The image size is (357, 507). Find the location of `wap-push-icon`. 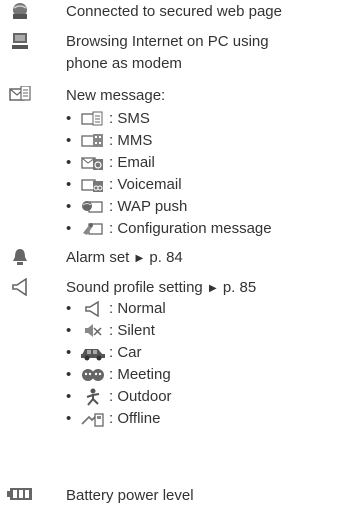

wap-push-icon is located at coordinates (93, 207).